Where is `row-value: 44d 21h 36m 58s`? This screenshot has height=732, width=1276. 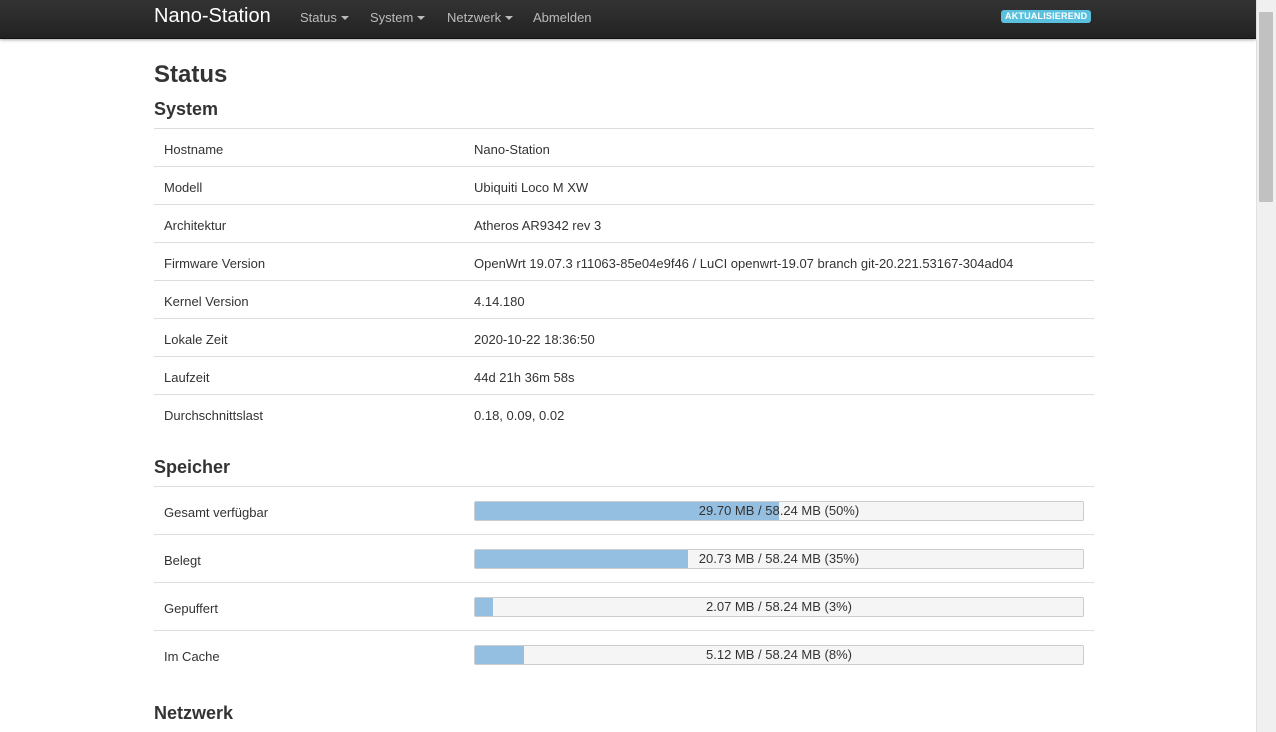
row-value: 44d 21h 36m 58s is located at coordinates (524, 377).